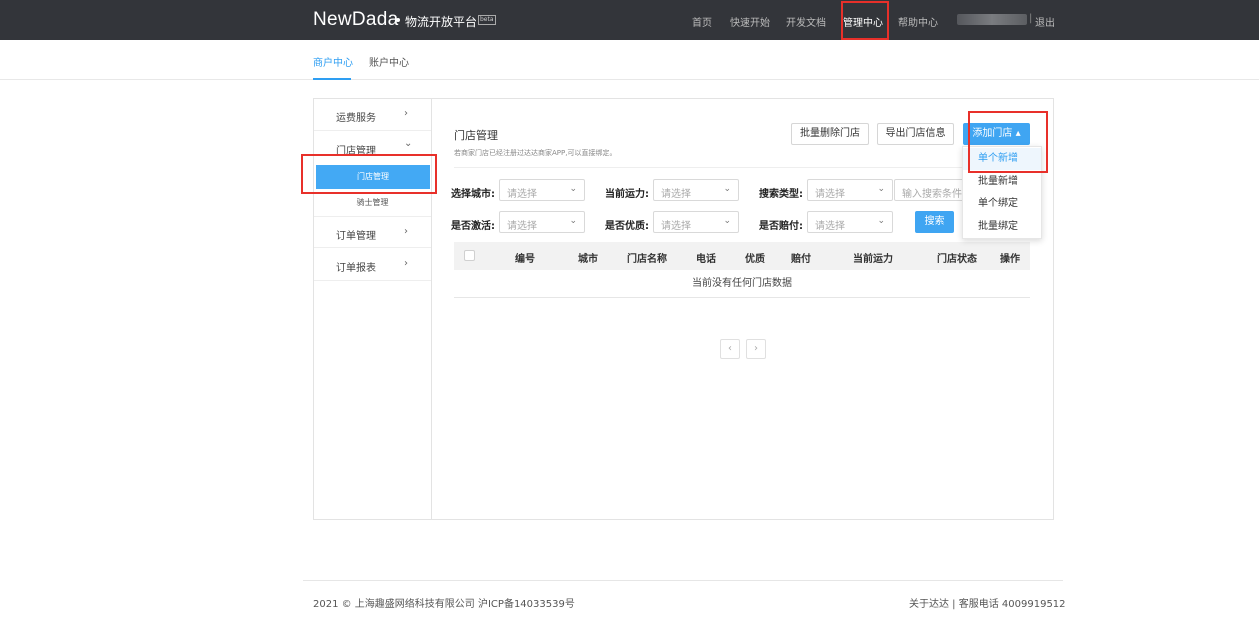 The image size is (1259, 633). Describe the element at coordinates (957, 257) in the screenshot. I see `column-header-status: 门店状态` at that location.